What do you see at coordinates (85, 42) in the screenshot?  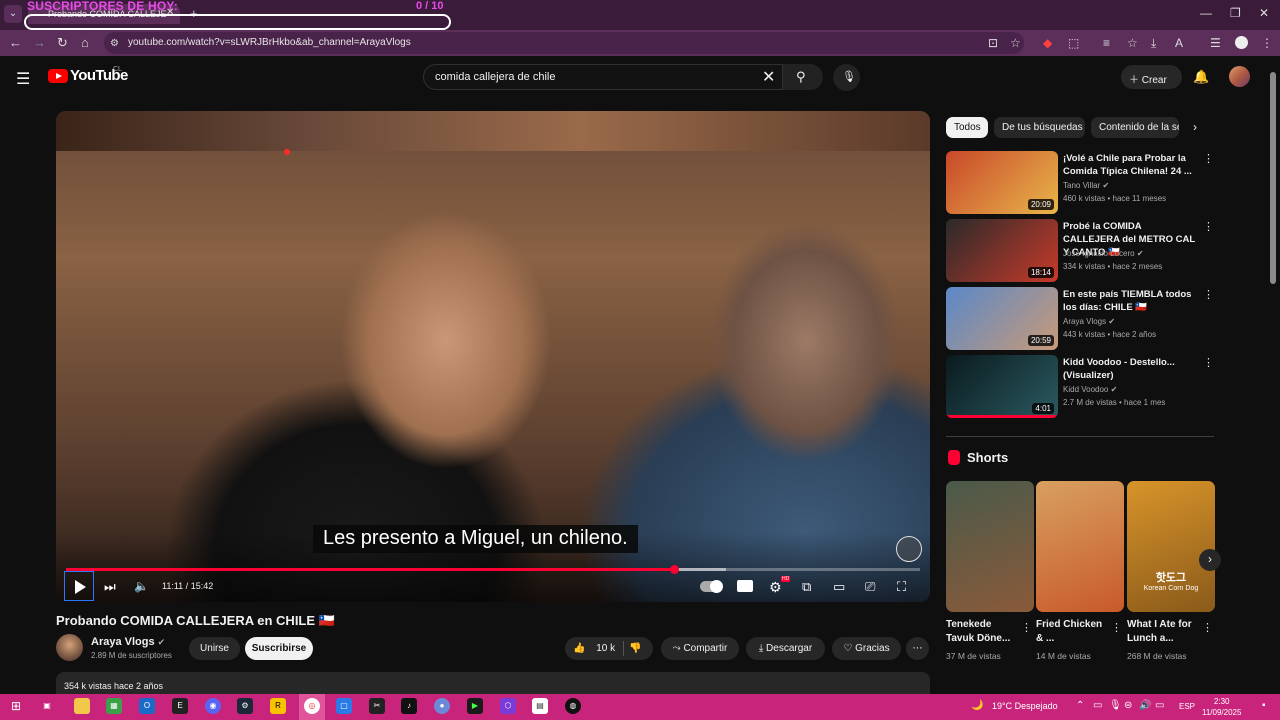 I see `home-icon: ⌂` at bounding box center [85, 42].